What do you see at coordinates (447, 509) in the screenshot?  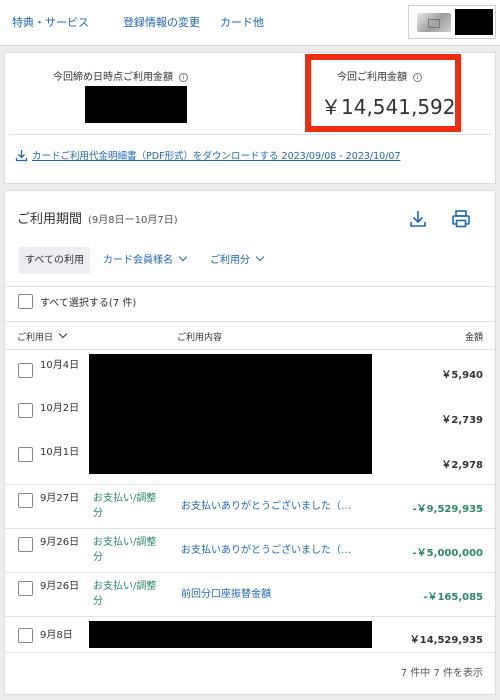 I see `row-amount: -￥9,529,935` at bounding box center [447, 509].